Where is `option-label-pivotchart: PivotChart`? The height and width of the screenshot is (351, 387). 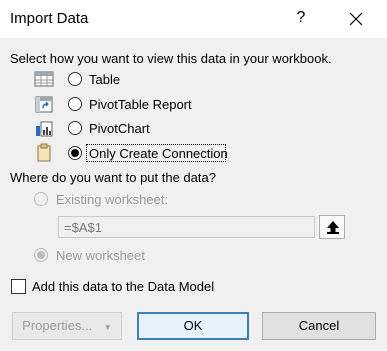
option-label-pivotchart: PivotChart is located at coordinates (119, 128).